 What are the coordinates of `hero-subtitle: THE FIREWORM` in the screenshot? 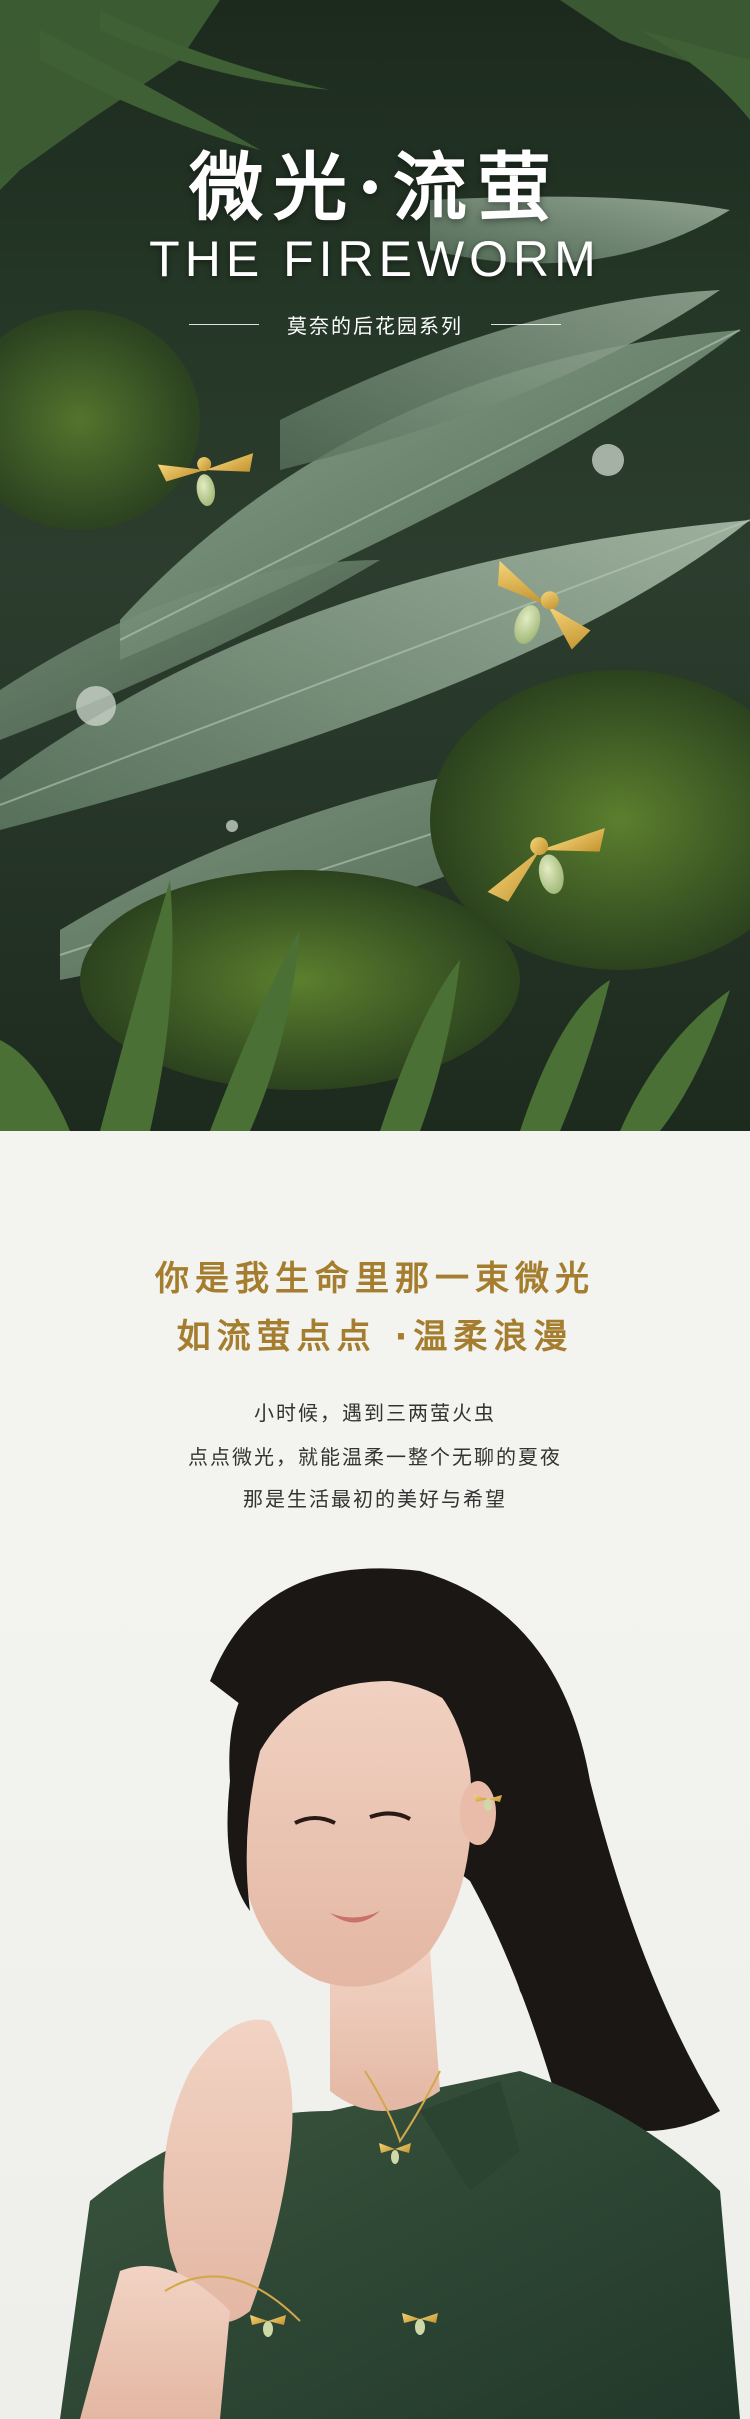 It's located at (375, 259).